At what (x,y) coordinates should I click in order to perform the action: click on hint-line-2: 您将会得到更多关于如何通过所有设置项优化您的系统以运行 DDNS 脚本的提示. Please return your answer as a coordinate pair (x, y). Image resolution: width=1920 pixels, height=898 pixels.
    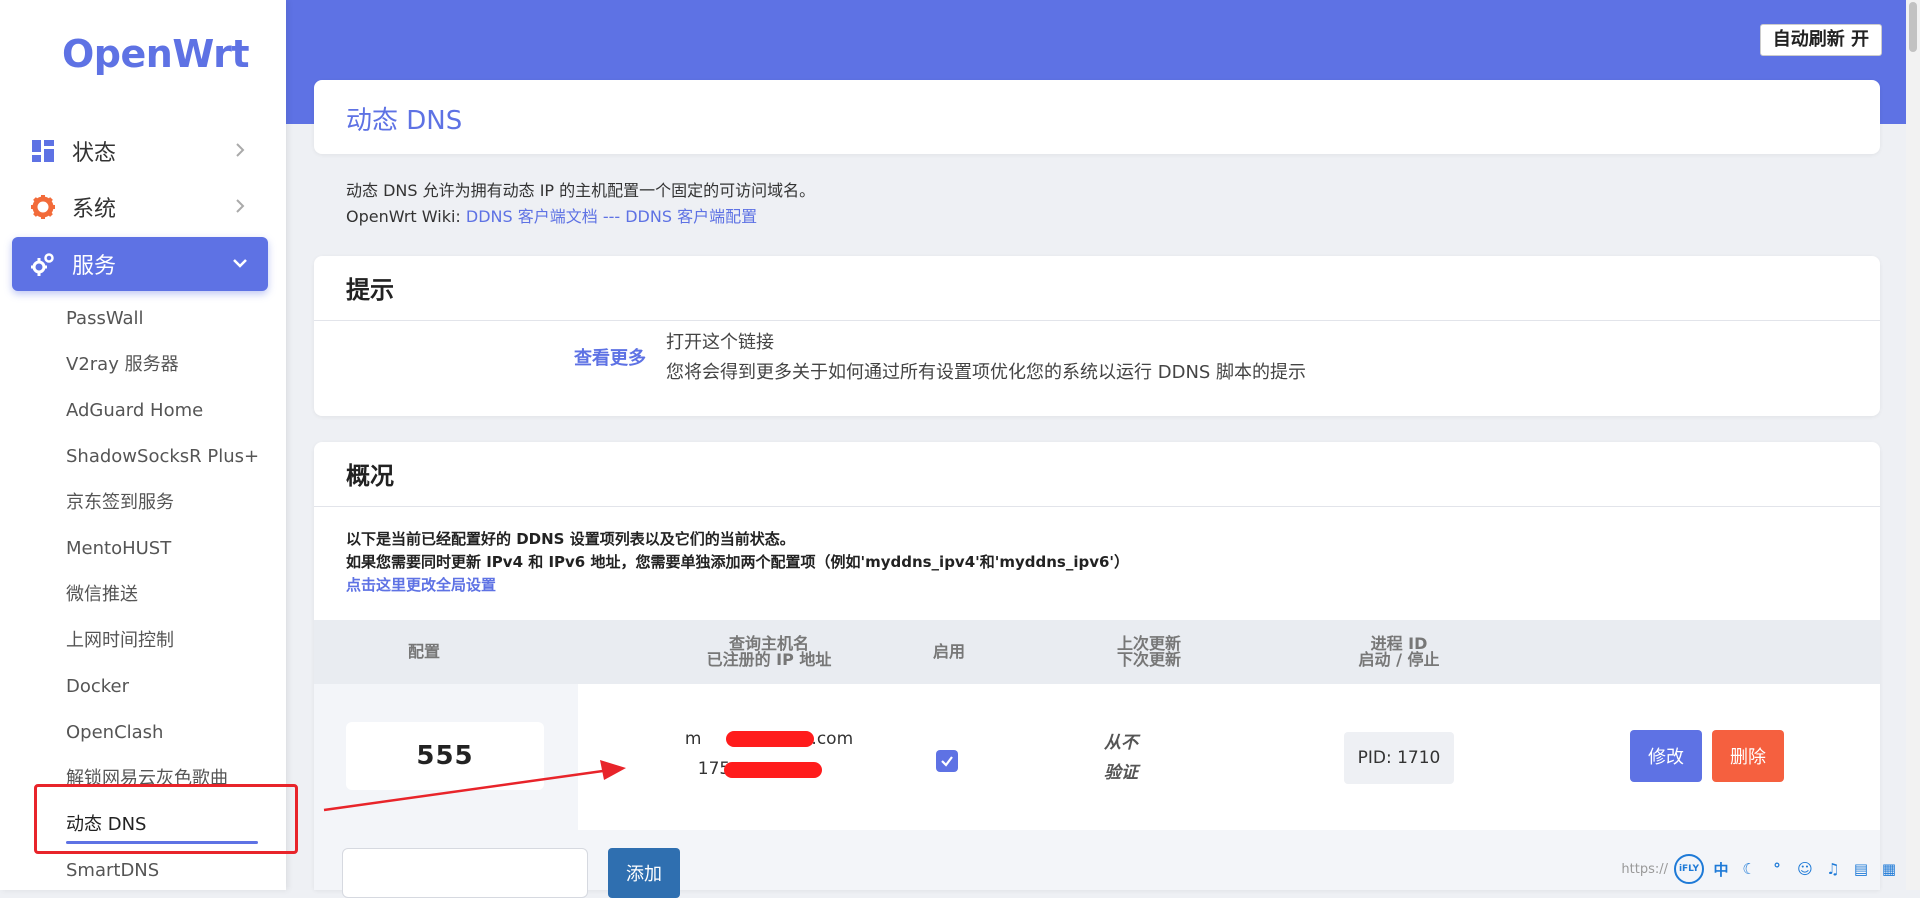
    Looking at the image, I should click on (986, 372).